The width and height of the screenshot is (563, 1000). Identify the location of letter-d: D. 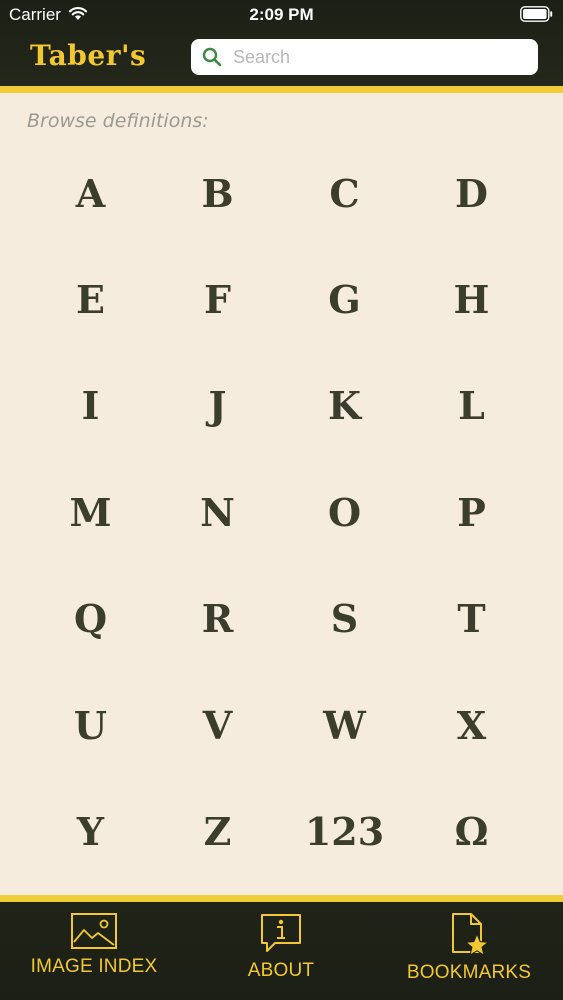
(471, 193).